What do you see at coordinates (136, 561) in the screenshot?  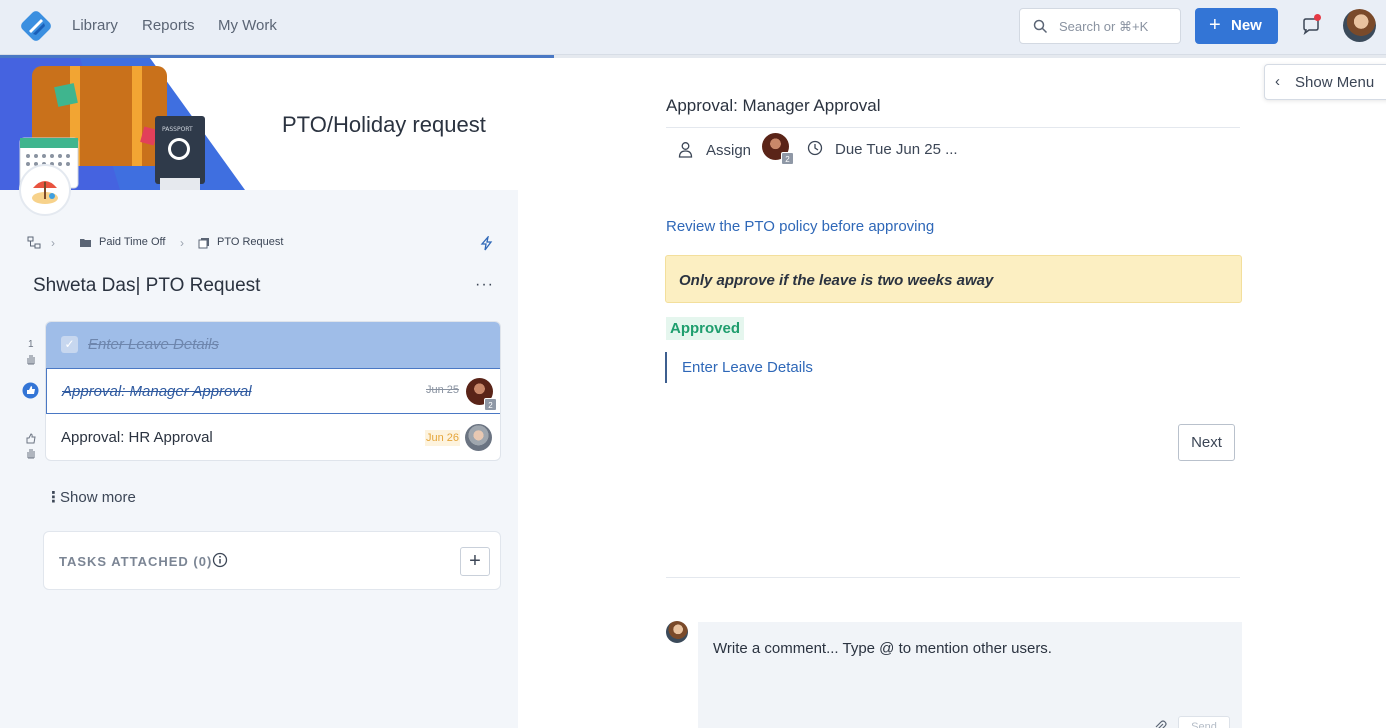 I see `tasks-attached-label: TASKS ATTACHED (0)` at bounding box center [136, 561].